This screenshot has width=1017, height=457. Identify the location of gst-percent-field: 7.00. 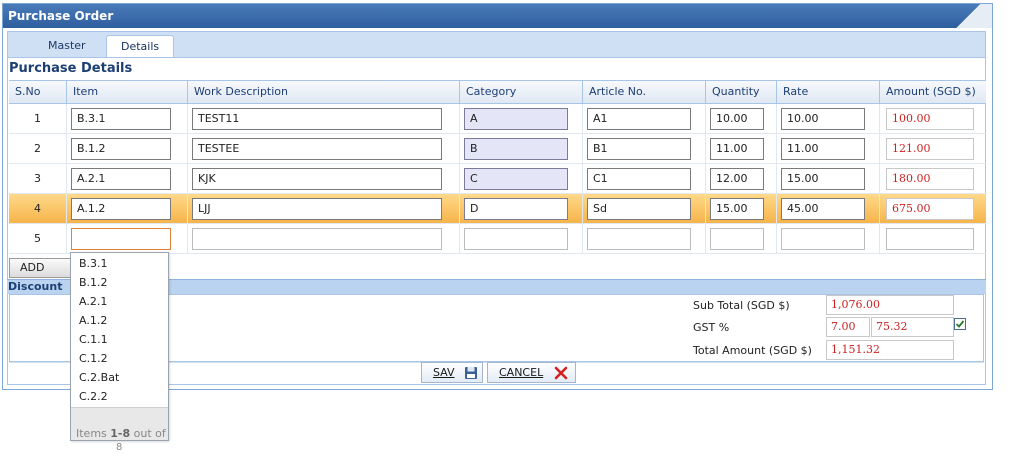
(848, 327).